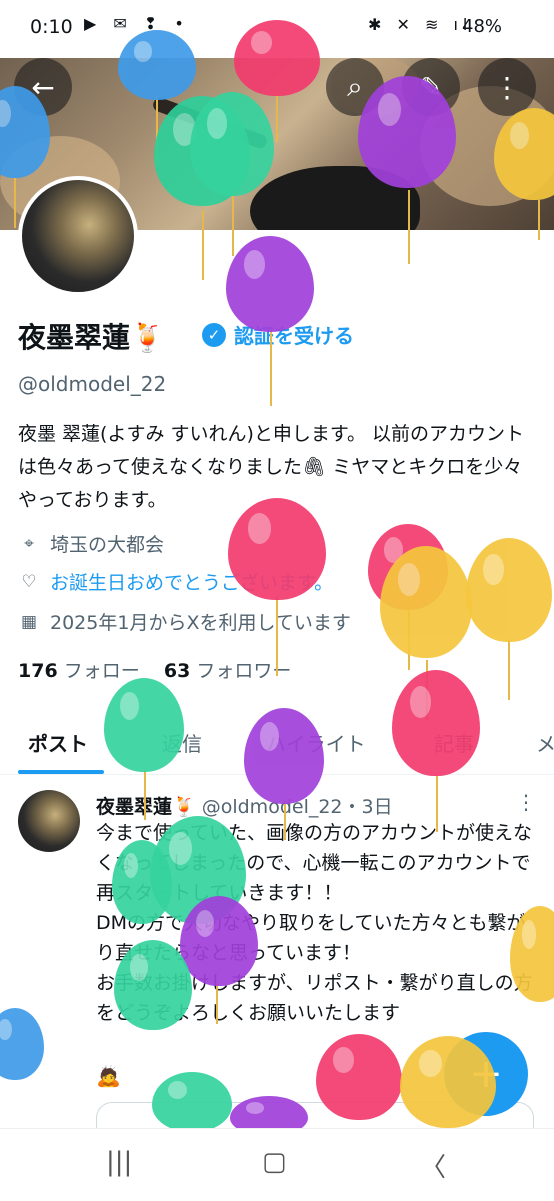  I want to click on following-link: 176 フォロー, so click(79, 671).